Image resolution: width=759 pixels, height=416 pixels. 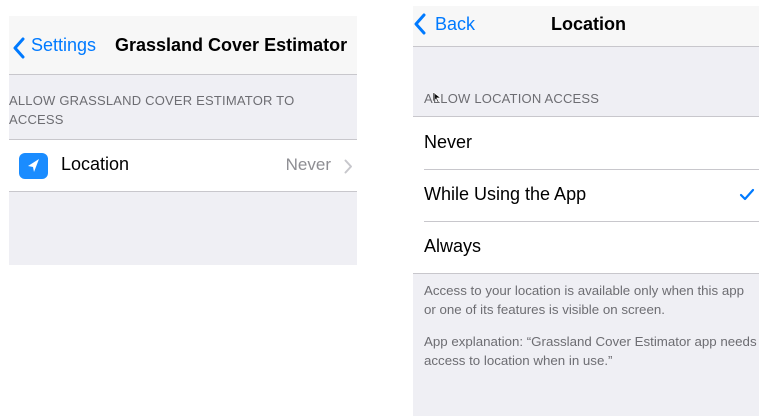 I want to click on option-never: Never, so click(x=586, y=143).